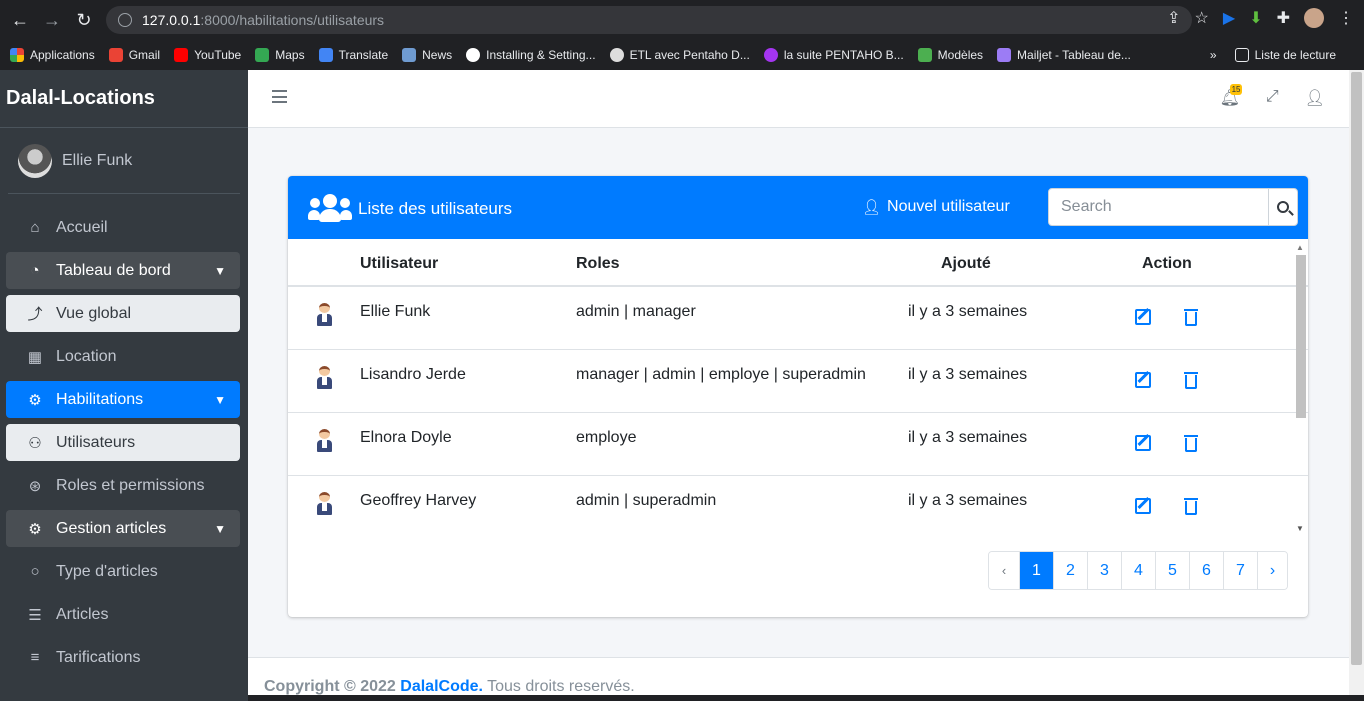  What do you see at coordinates (636, 311) in the screenshot?
I see `user-roles: admin | manager` at bounding box center [636, 311].